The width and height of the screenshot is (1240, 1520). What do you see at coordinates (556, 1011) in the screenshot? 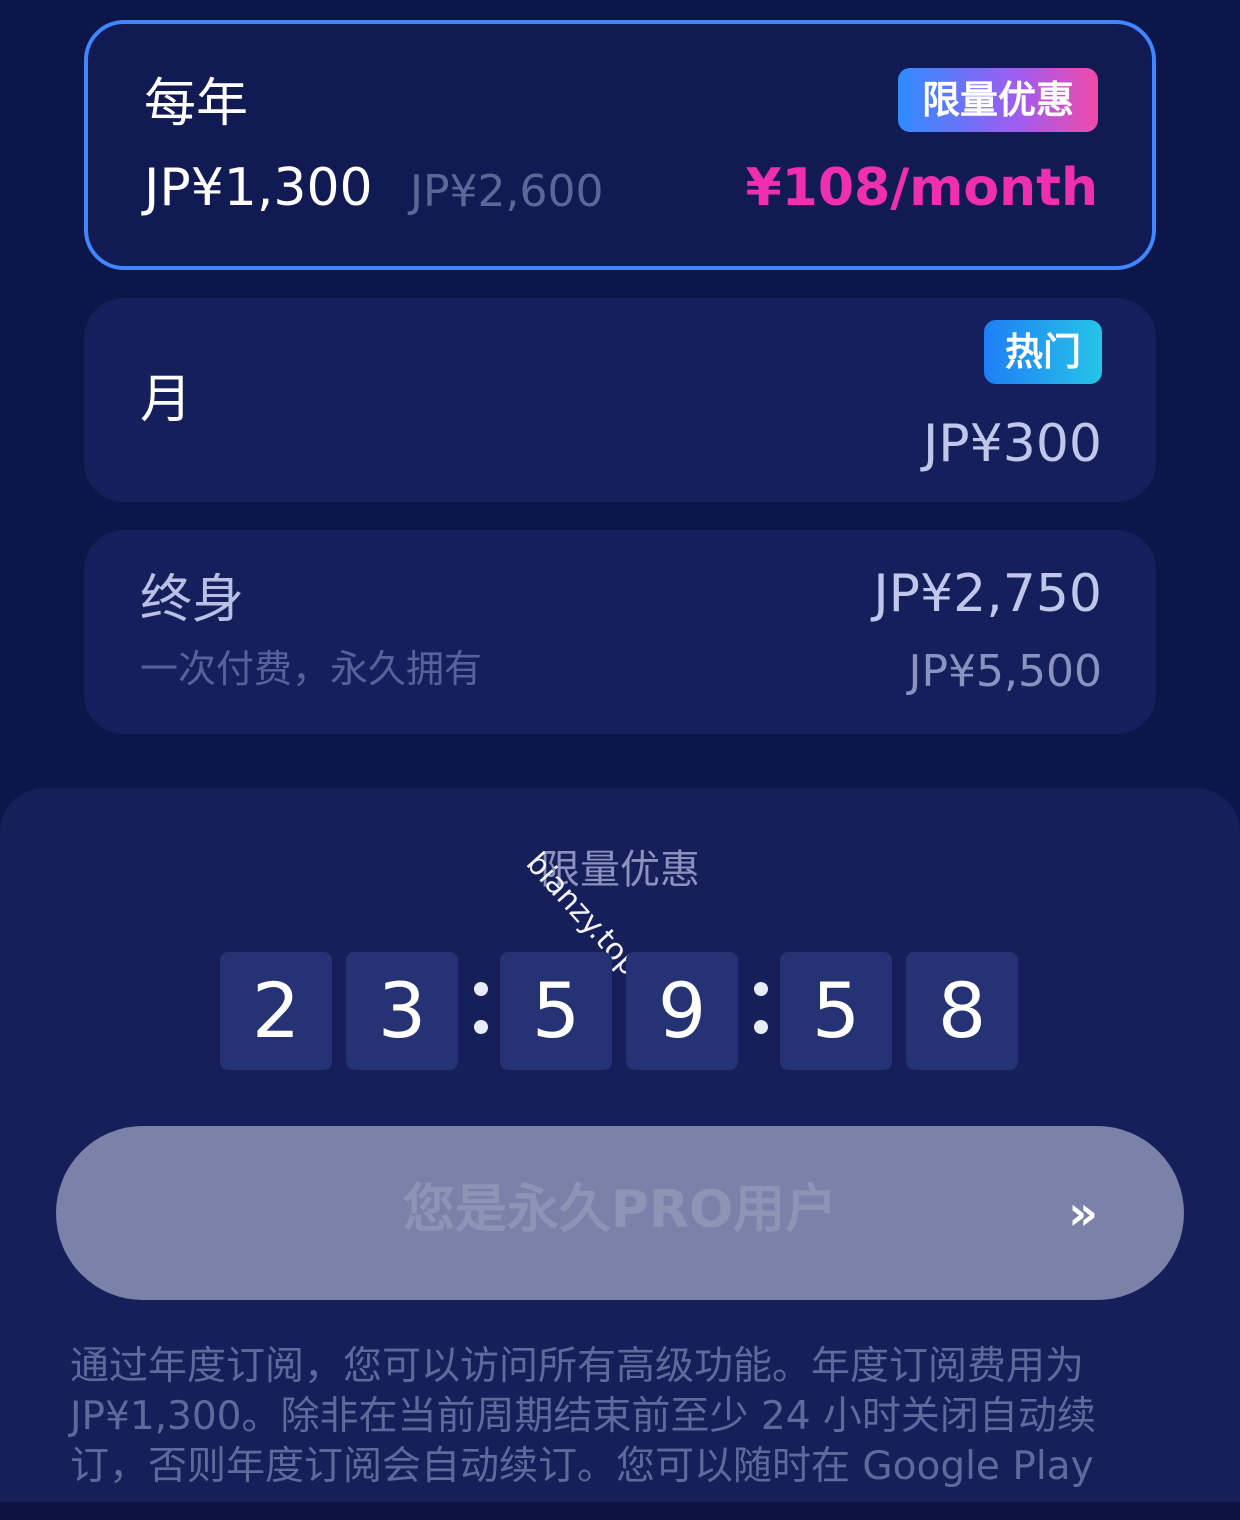
I see `countdown-minute-tens: 5` at bounding box center [556, 1011].